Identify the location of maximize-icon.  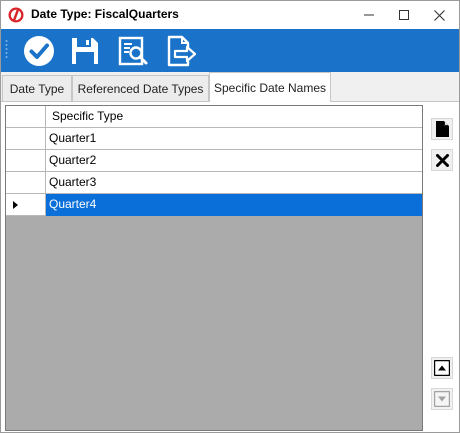
(404, 15).